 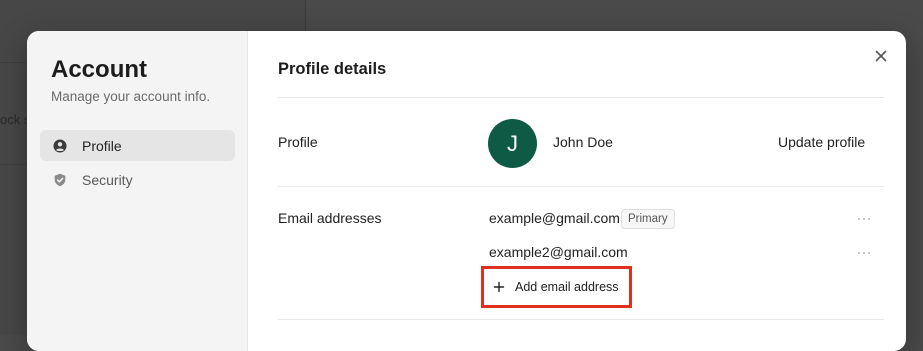 I want to click on profile-label: Profile, so click(x=298, y=142).